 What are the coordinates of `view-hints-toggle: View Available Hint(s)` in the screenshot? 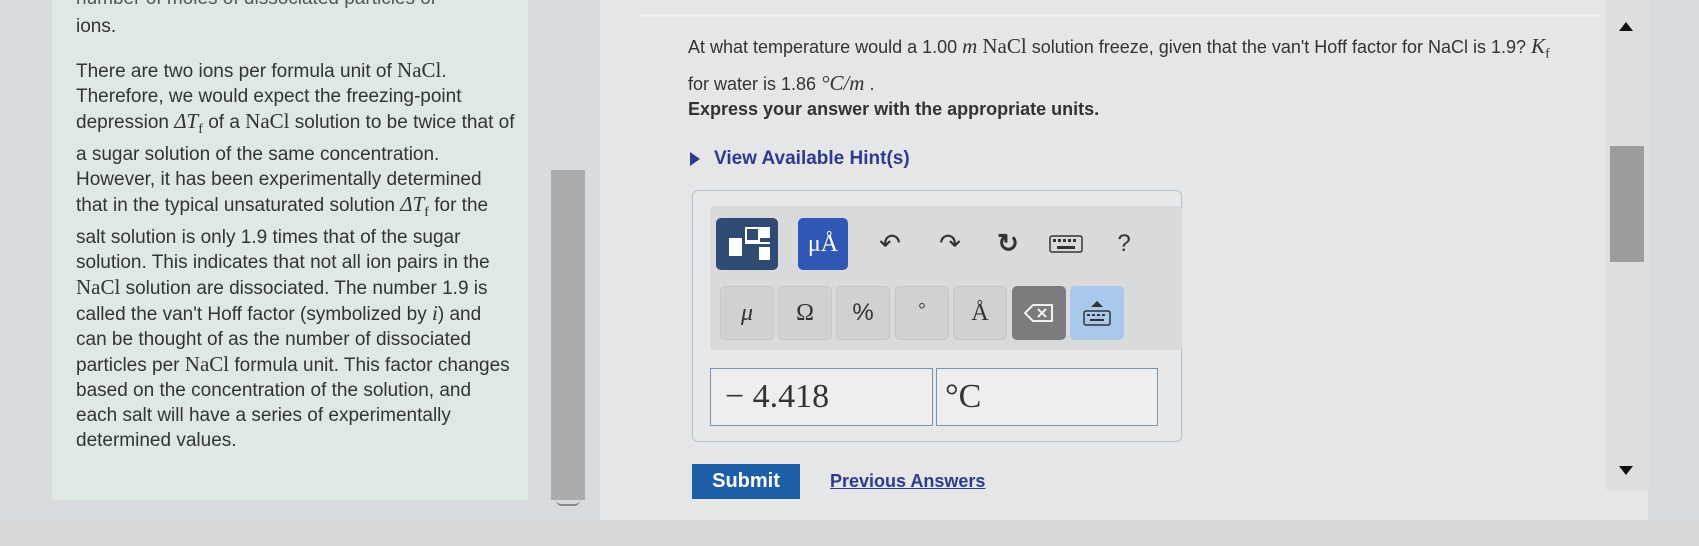 It's located at (800, 159).